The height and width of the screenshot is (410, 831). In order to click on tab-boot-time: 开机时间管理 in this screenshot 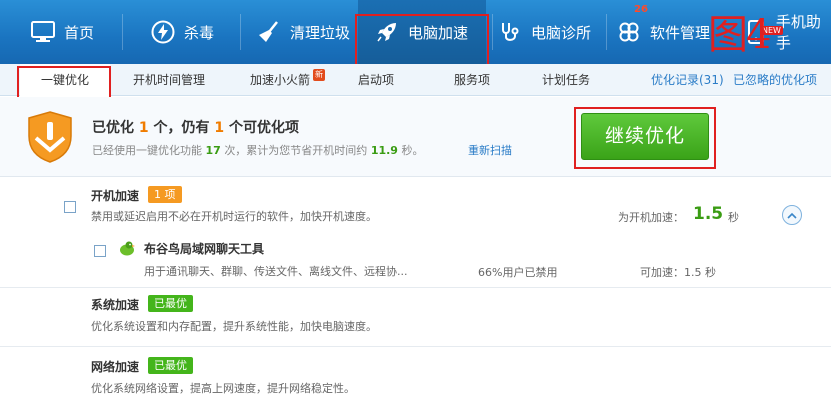, I will do `click(169, 80)`.